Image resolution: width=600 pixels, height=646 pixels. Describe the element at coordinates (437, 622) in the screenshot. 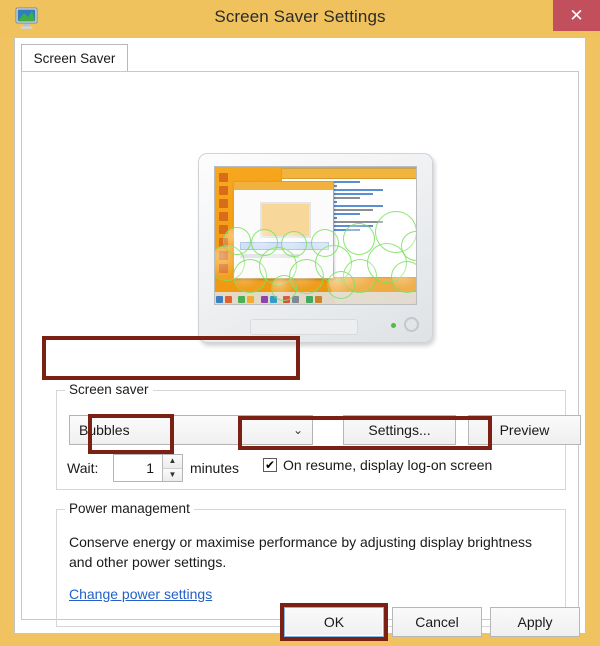

I see `cancel-button: Cancel` at that location.